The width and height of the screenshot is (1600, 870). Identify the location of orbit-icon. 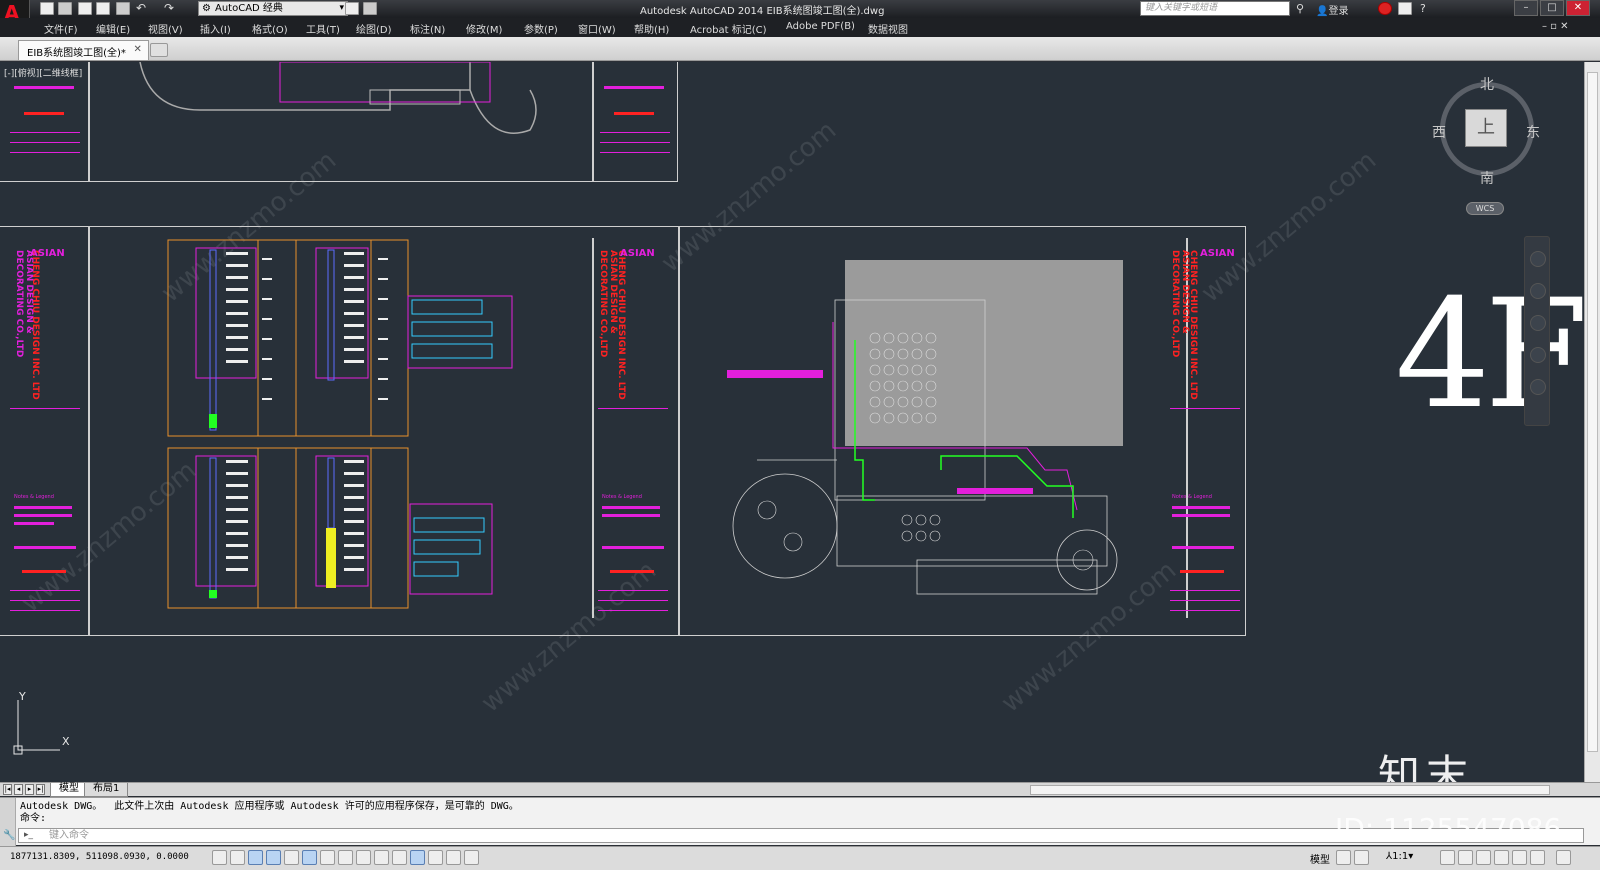
(1538, 355).